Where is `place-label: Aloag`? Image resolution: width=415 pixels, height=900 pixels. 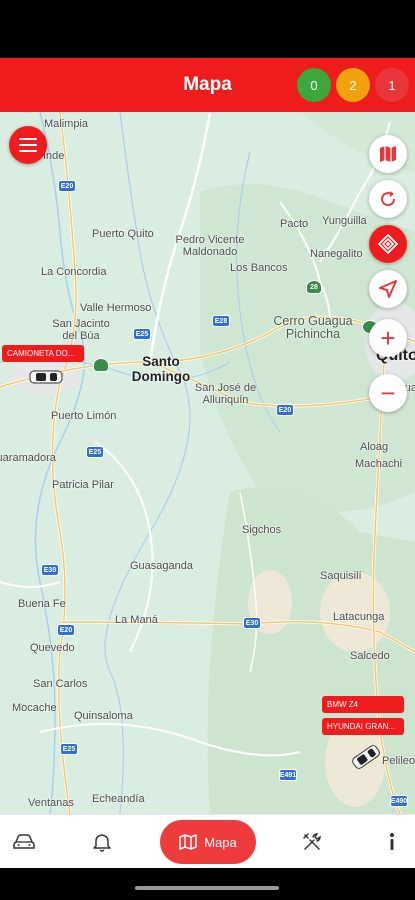
place-label: Aloag is located at coordinates (374, 447).